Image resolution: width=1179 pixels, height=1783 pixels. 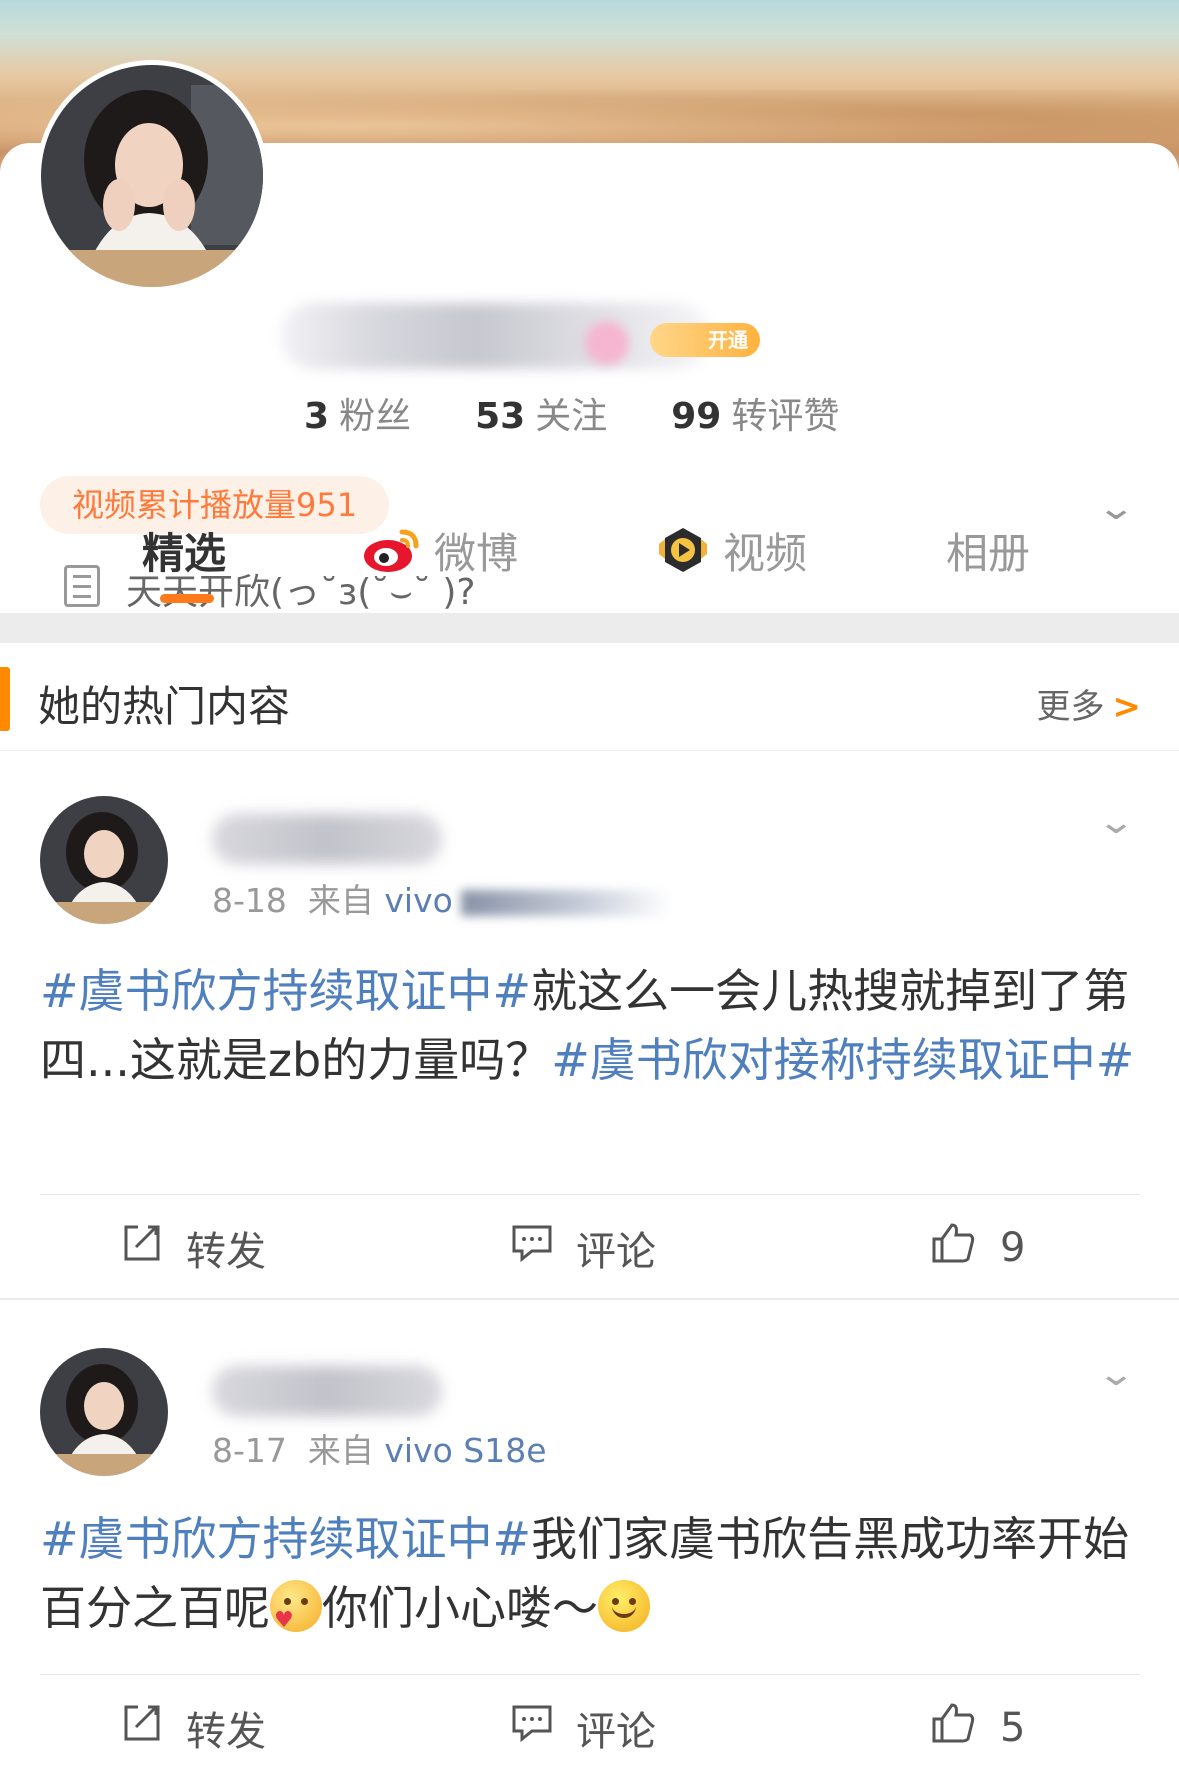 What do you see at coordinates (249, 900) in the screenshot?
I see `post-date: 8-18` at bounding box center [249, 900].